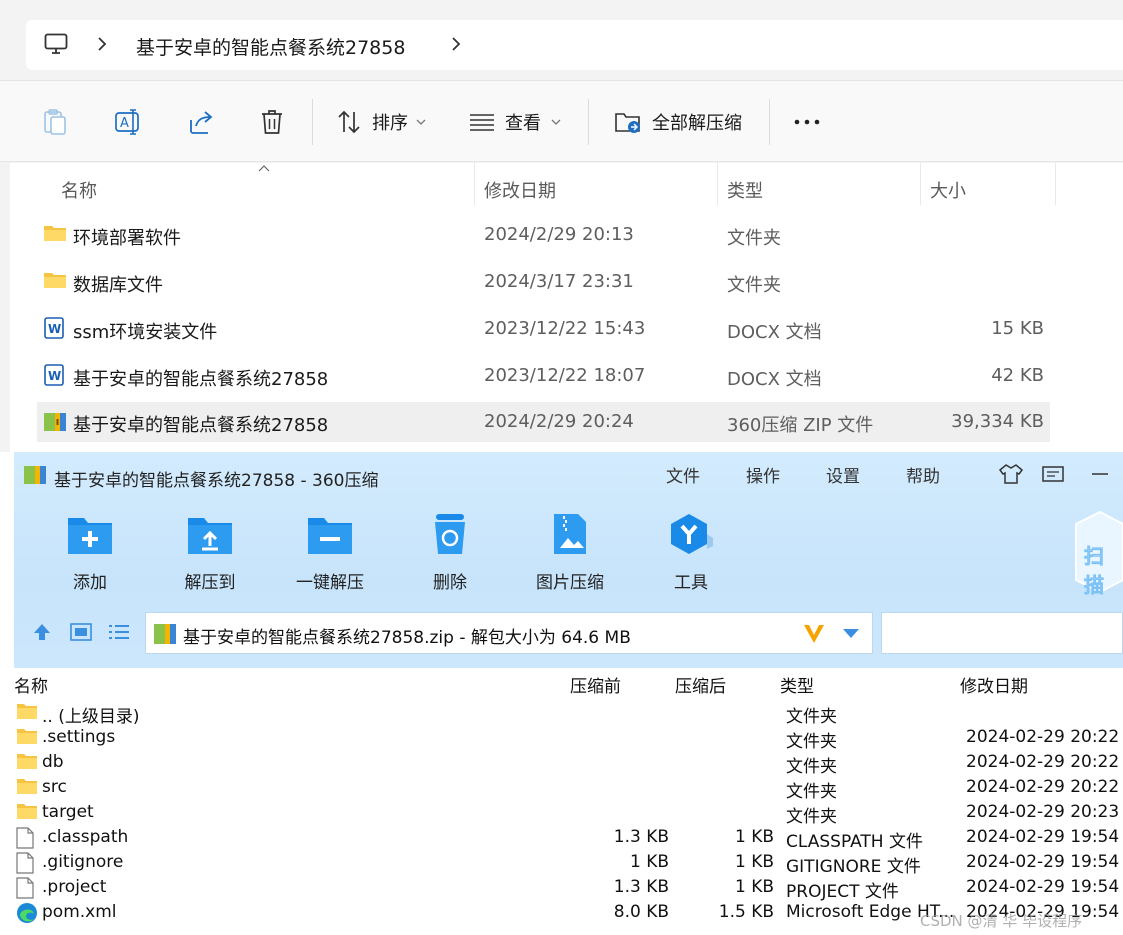 Image resolution: width=1123 pixels, height=935 pixels. What do you see at coordinates (851, 633) in the screenshot?
I see `dropdown-triangle-icon` at bounding box center [851, 633].